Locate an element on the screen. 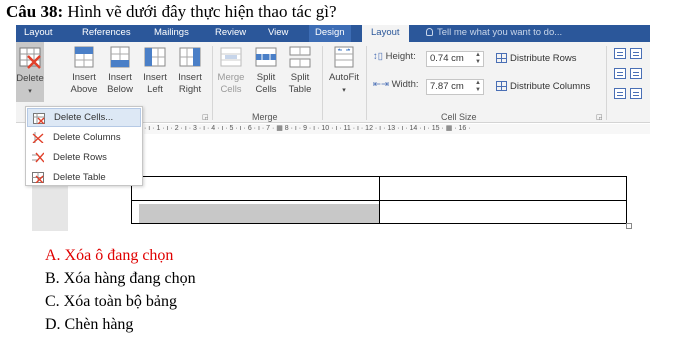 The height and width of the screenshot is (337, 698). distribute-columns-label: Distribute Columns is located at coordinates (550, 86).